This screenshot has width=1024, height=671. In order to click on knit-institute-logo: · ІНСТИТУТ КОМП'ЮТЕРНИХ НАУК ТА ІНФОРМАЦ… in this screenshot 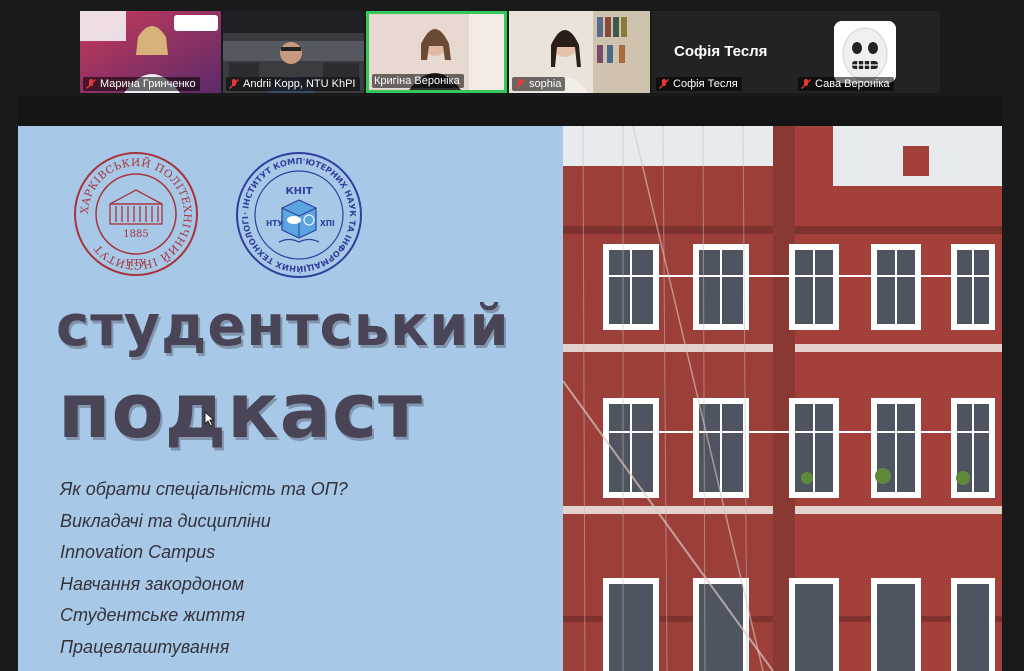, I will do `click(298, 214)`.